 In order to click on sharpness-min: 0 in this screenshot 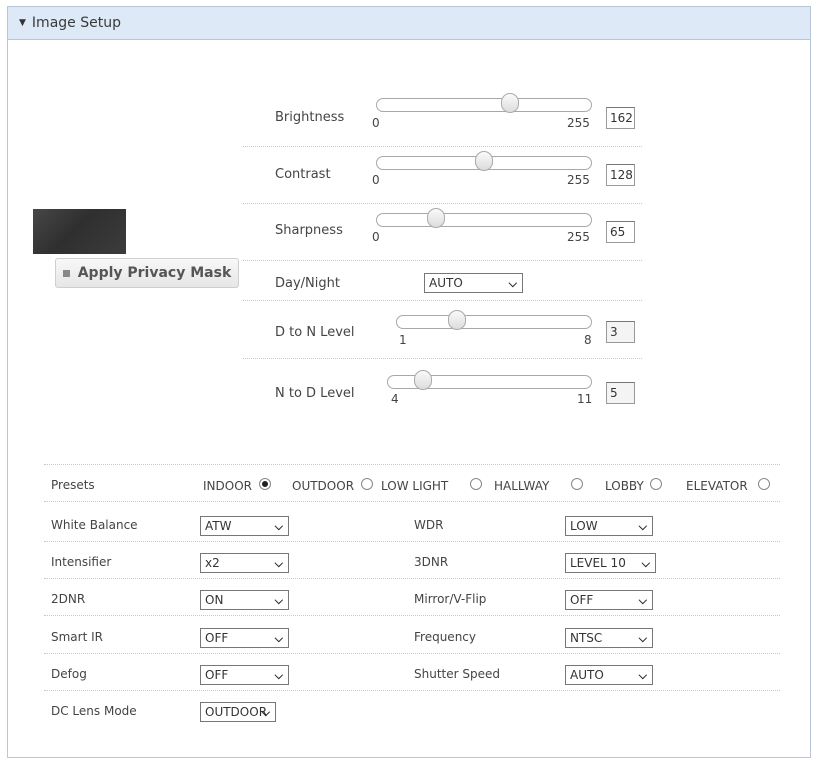, I will do `click(376, 237)`.